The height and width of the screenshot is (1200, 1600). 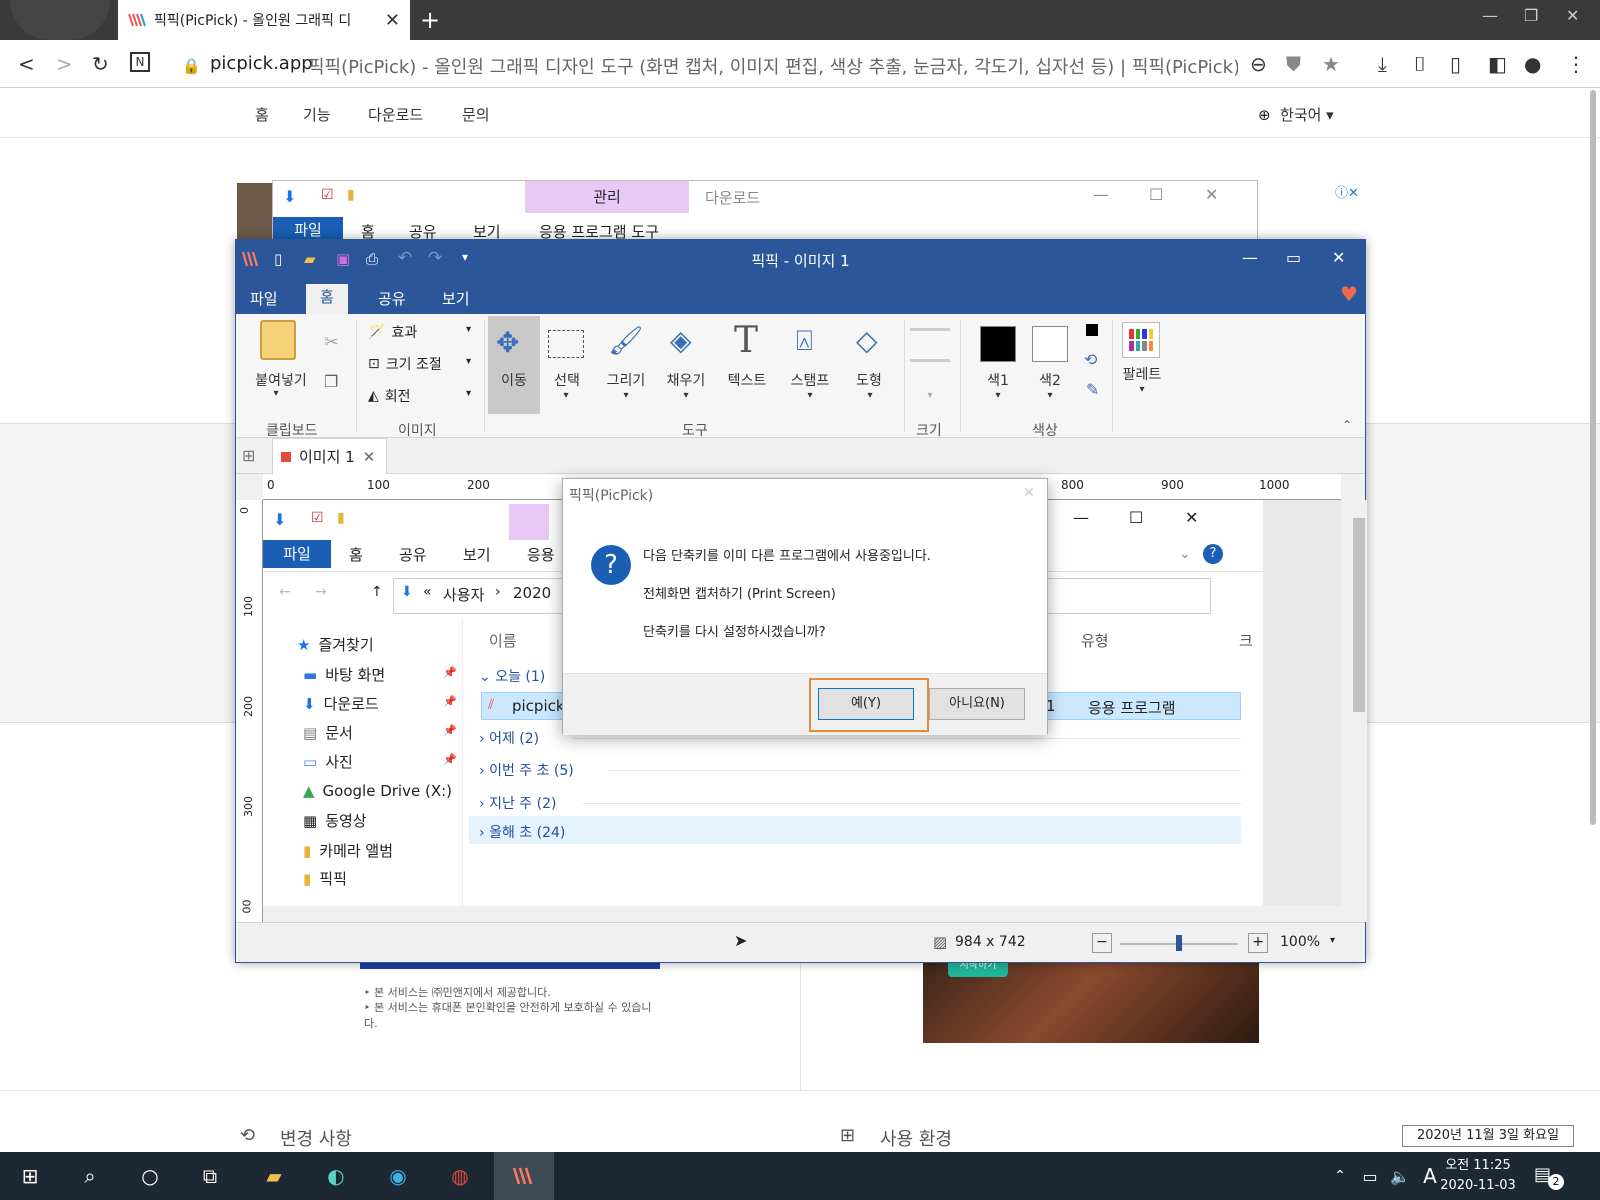 What do you see at coordinates (398, 1176) in the screenshot?
I see `edge-icon: ◉` at bounding box center [398, 1176].